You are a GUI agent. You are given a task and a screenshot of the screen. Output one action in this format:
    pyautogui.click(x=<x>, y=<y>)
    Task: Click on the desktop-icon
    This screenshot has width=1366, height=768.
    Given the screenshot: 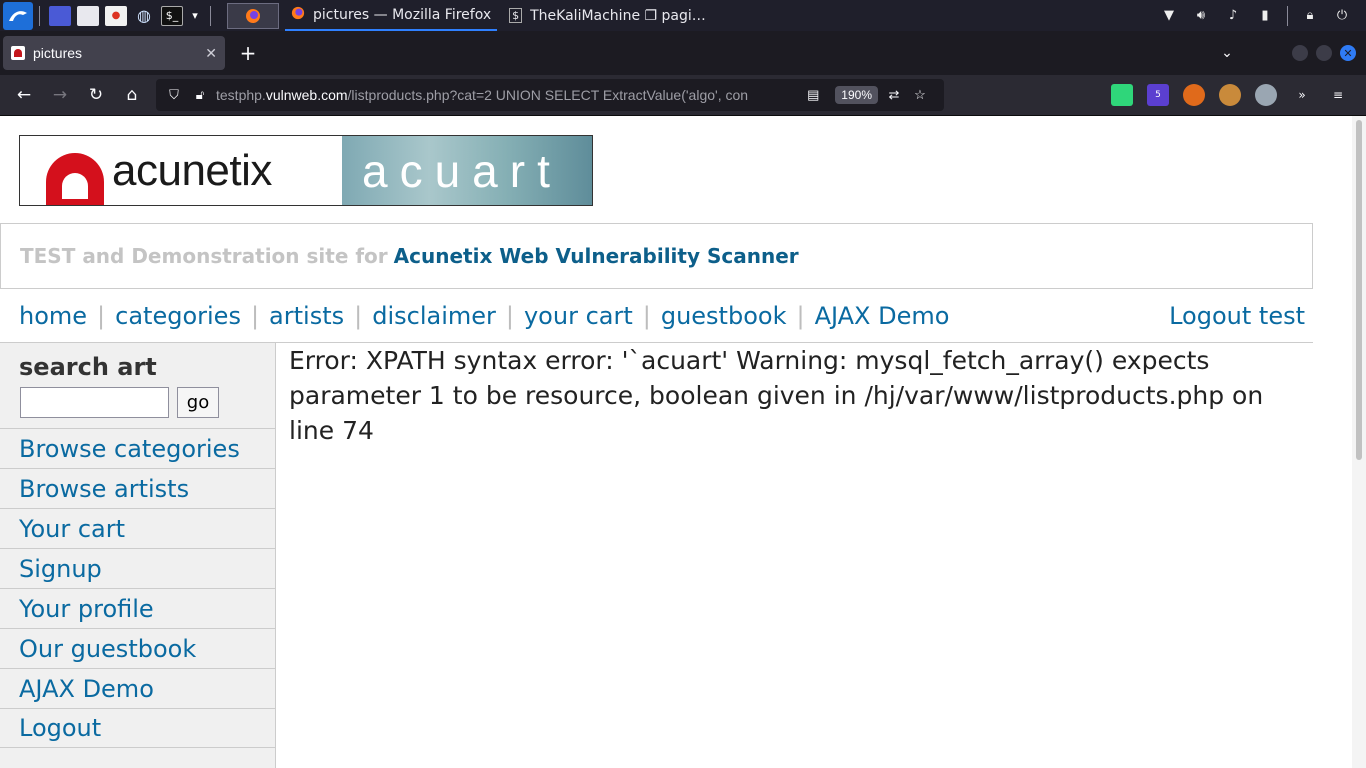 What is the action you would take?
    pyautogui.click(x=60, y=15)
    